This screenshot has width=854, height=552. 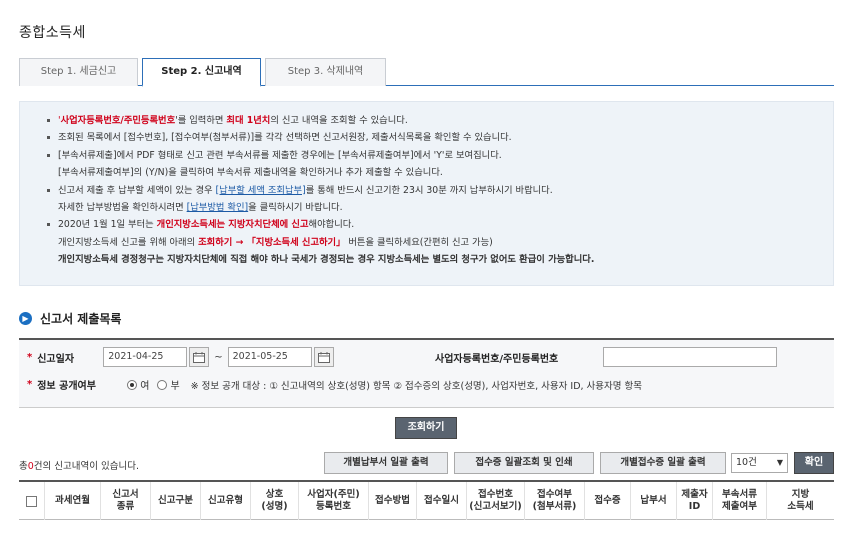 What do you see at coordinates (325, 72) in the screenshot?
I see `tab-step3-deleted-history: Step 3. 삭제내역` at bounding box center [325, 72].